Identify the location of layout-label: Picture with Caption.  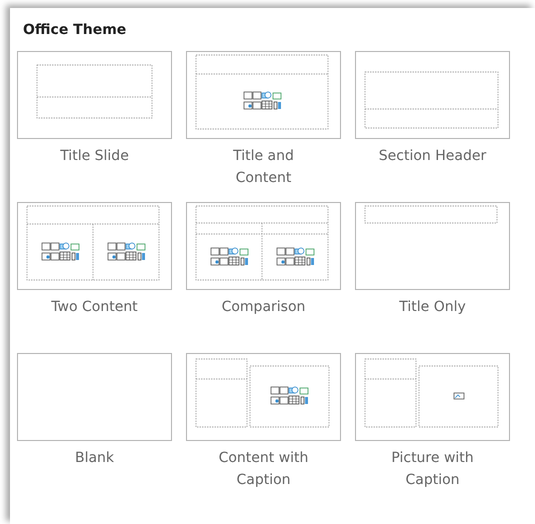
(432, 469).